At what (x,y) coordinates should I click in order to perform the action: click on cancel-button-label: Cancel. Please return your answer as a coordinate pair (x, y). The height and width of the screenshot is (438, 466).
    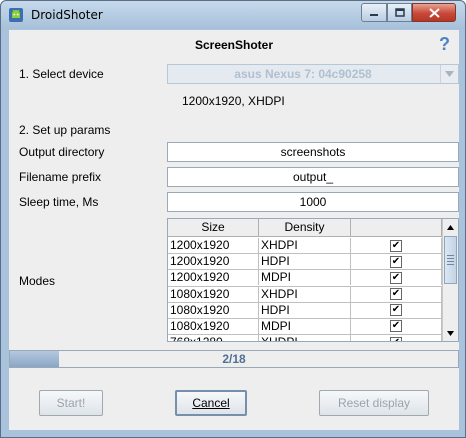
    Looking at the image, I should click on (211, 403).